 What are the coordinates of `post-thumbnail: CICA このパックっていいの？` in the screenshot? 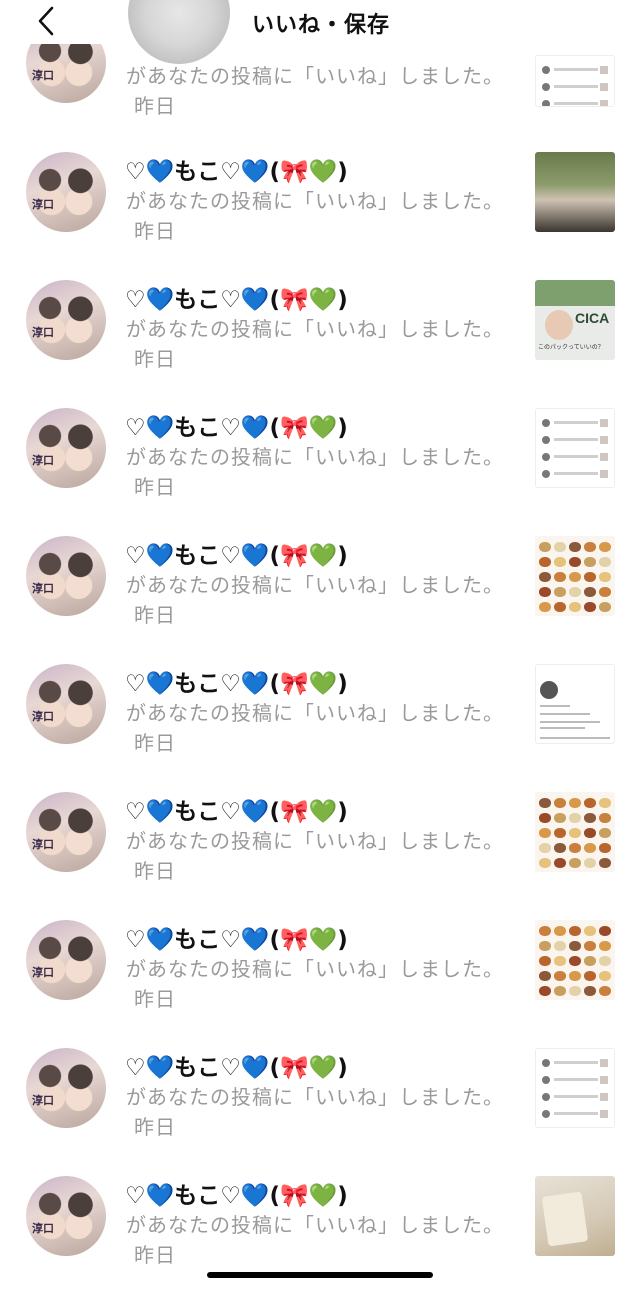 It's located at (575, 320).